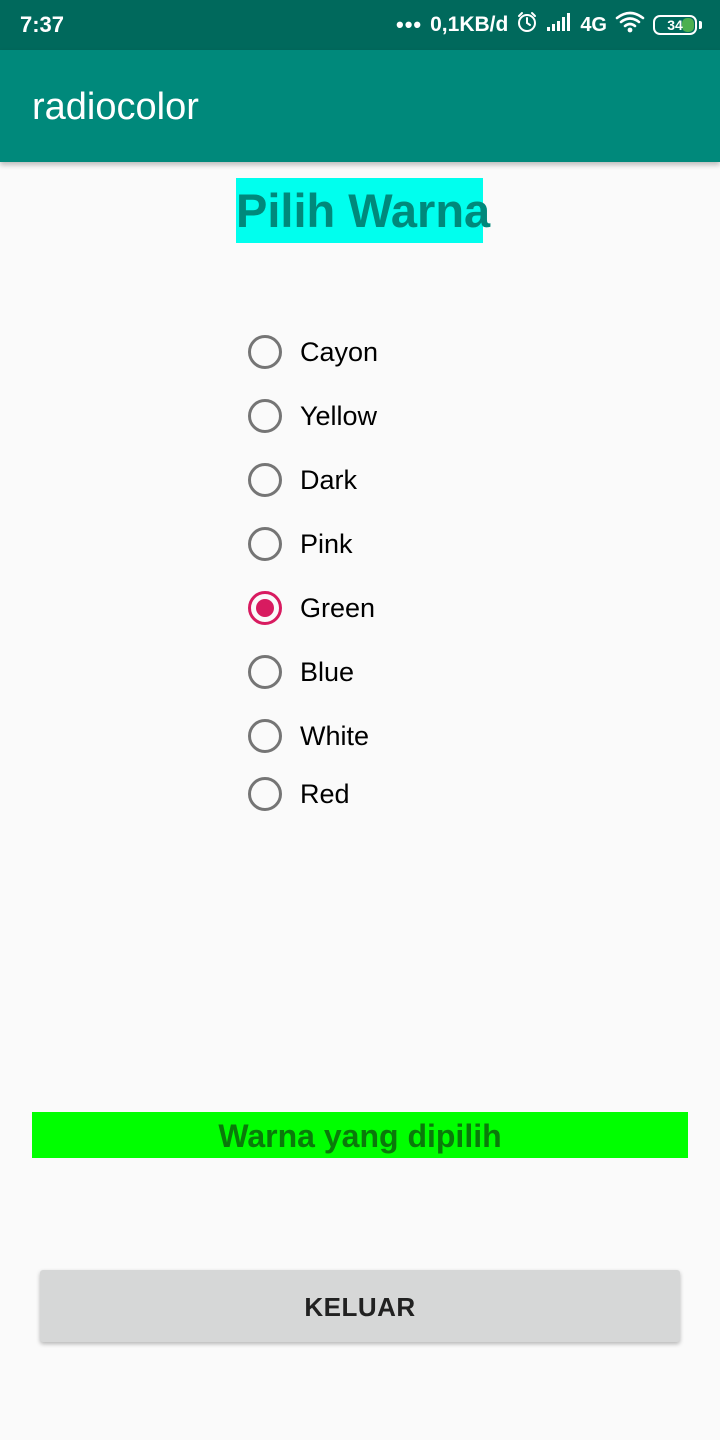 This screenshot has height=1440, width=720. Describe the element at coordinates (115, 107) in the screenshot. I see `app-title: radiocolor` at that location.